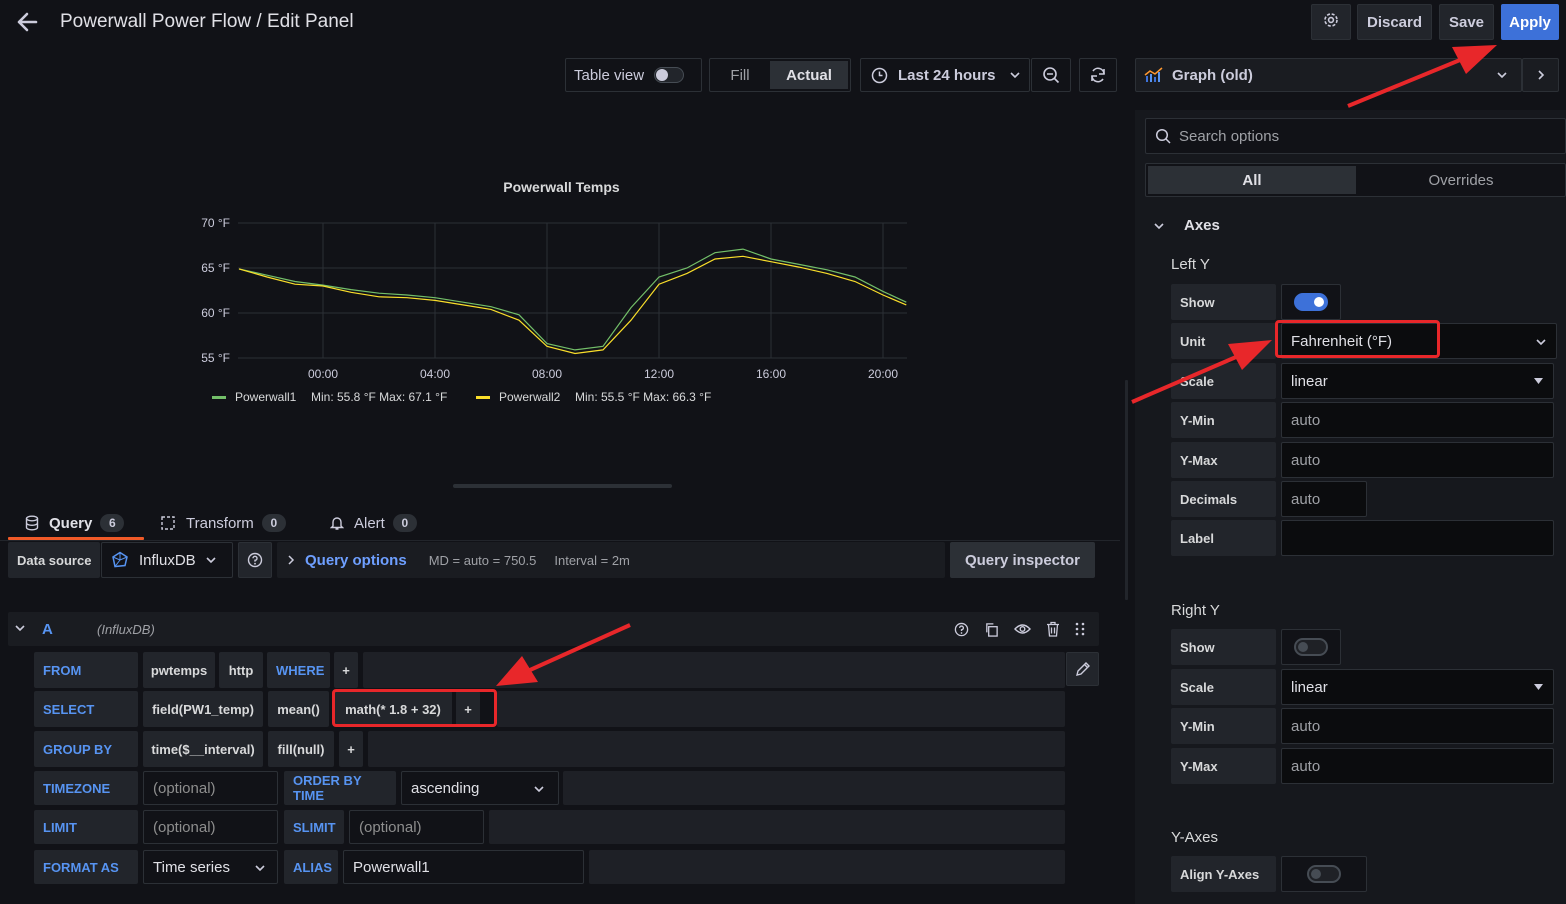  I want to click on format-row-filler, so click(827, 867).